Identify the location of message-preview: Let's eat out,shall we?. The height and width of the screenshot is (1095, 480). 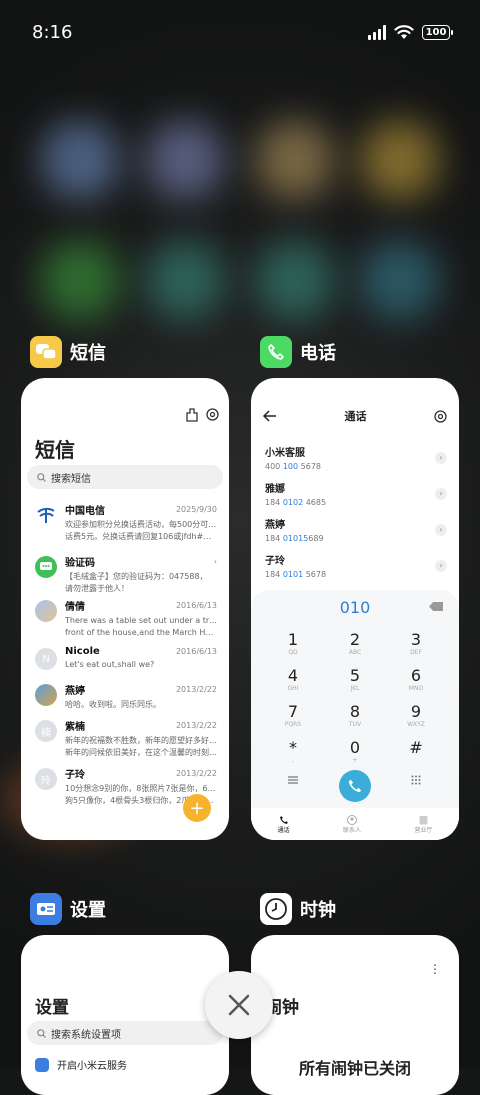
(110, 664).